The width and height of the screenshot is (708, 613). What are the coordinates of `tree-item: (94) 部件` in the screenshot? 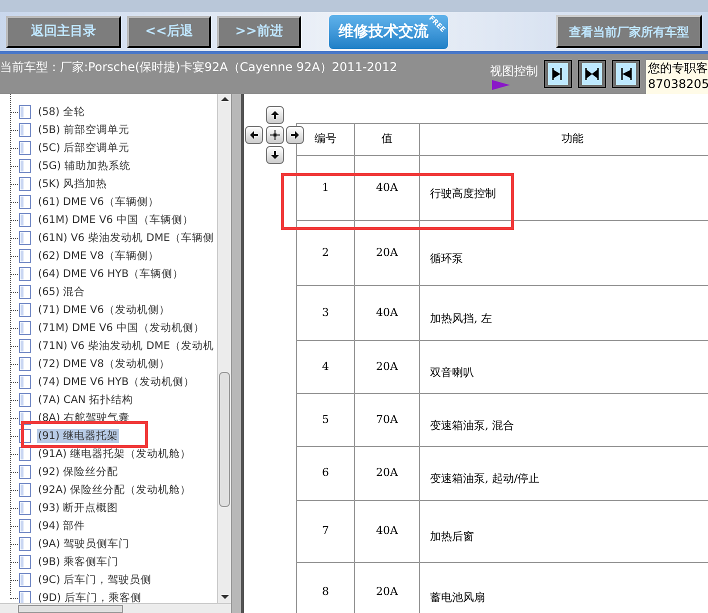 It's located at (61, 526).